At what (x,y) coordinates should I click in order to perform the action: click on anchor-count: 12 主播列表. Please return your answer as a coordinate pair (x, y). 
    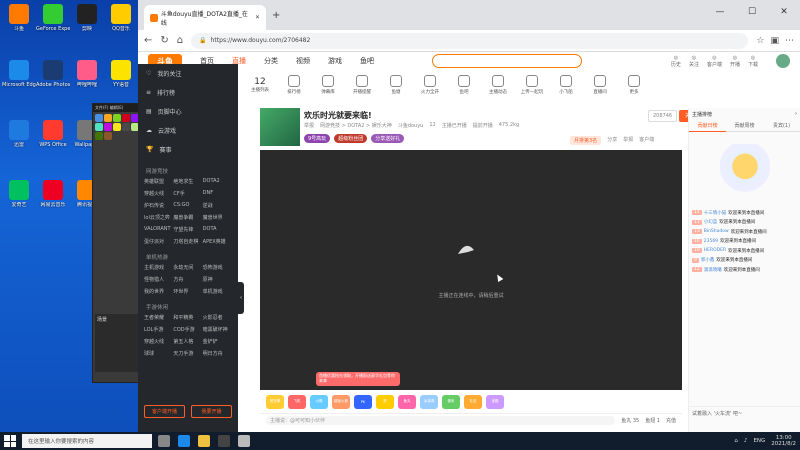
    Looking at the image, I should click on (260, 85).